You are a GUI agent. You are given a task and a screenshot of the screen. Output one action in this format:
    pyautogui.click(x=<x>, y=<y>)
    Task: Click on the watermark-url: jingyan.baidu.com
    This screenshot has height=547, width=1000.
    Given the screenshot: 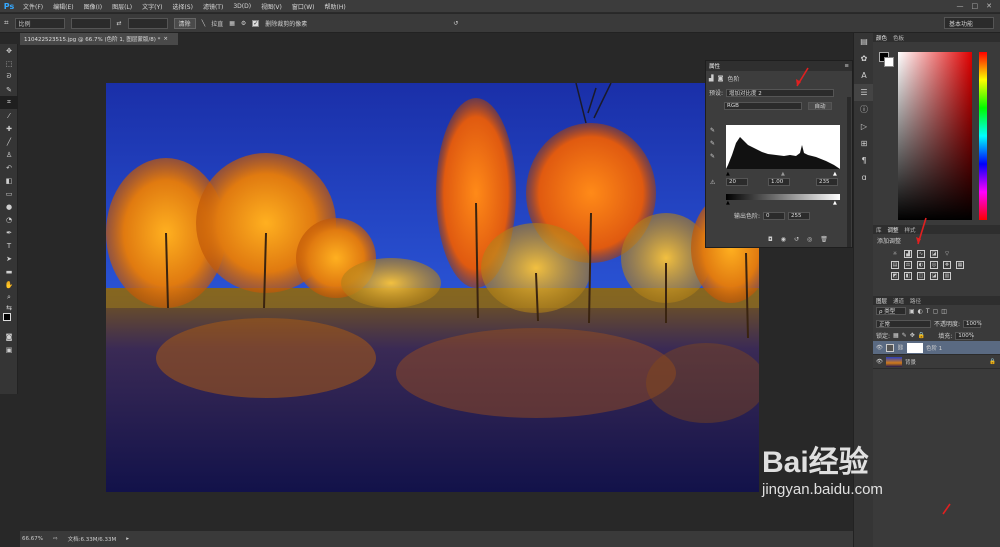 What is the action you would take?
    pyautogui.click(x=822, y=489)
    